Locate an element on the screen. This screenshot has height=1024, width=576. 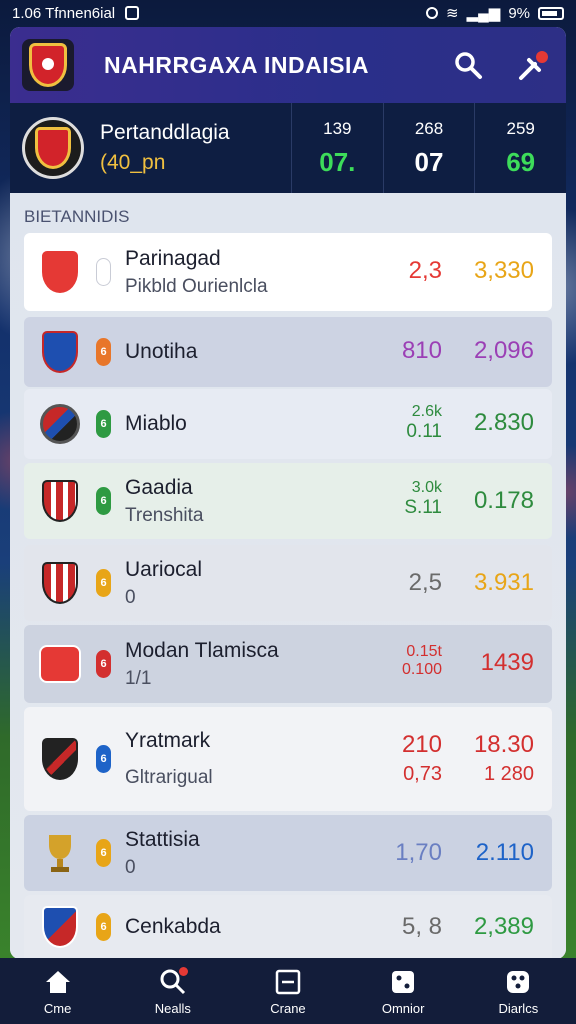
nav-label: Diarlcs is located at coordinates (518, 1008).